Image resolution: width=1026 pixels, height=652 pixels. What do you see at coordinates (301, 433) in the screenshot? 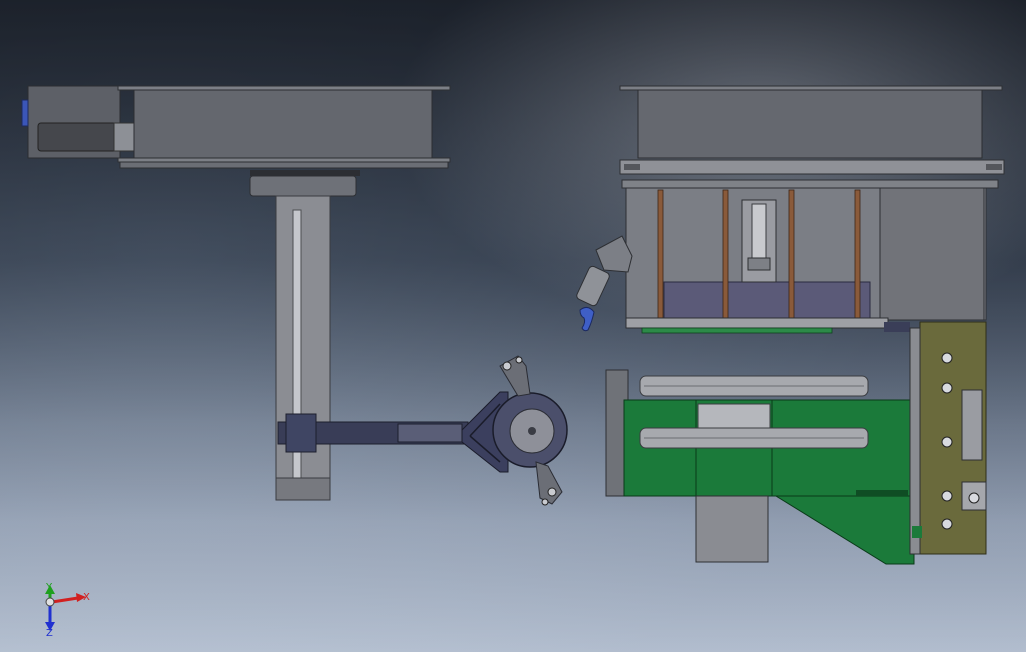
I see `arm-carriage` at bounding box center [301, 433].